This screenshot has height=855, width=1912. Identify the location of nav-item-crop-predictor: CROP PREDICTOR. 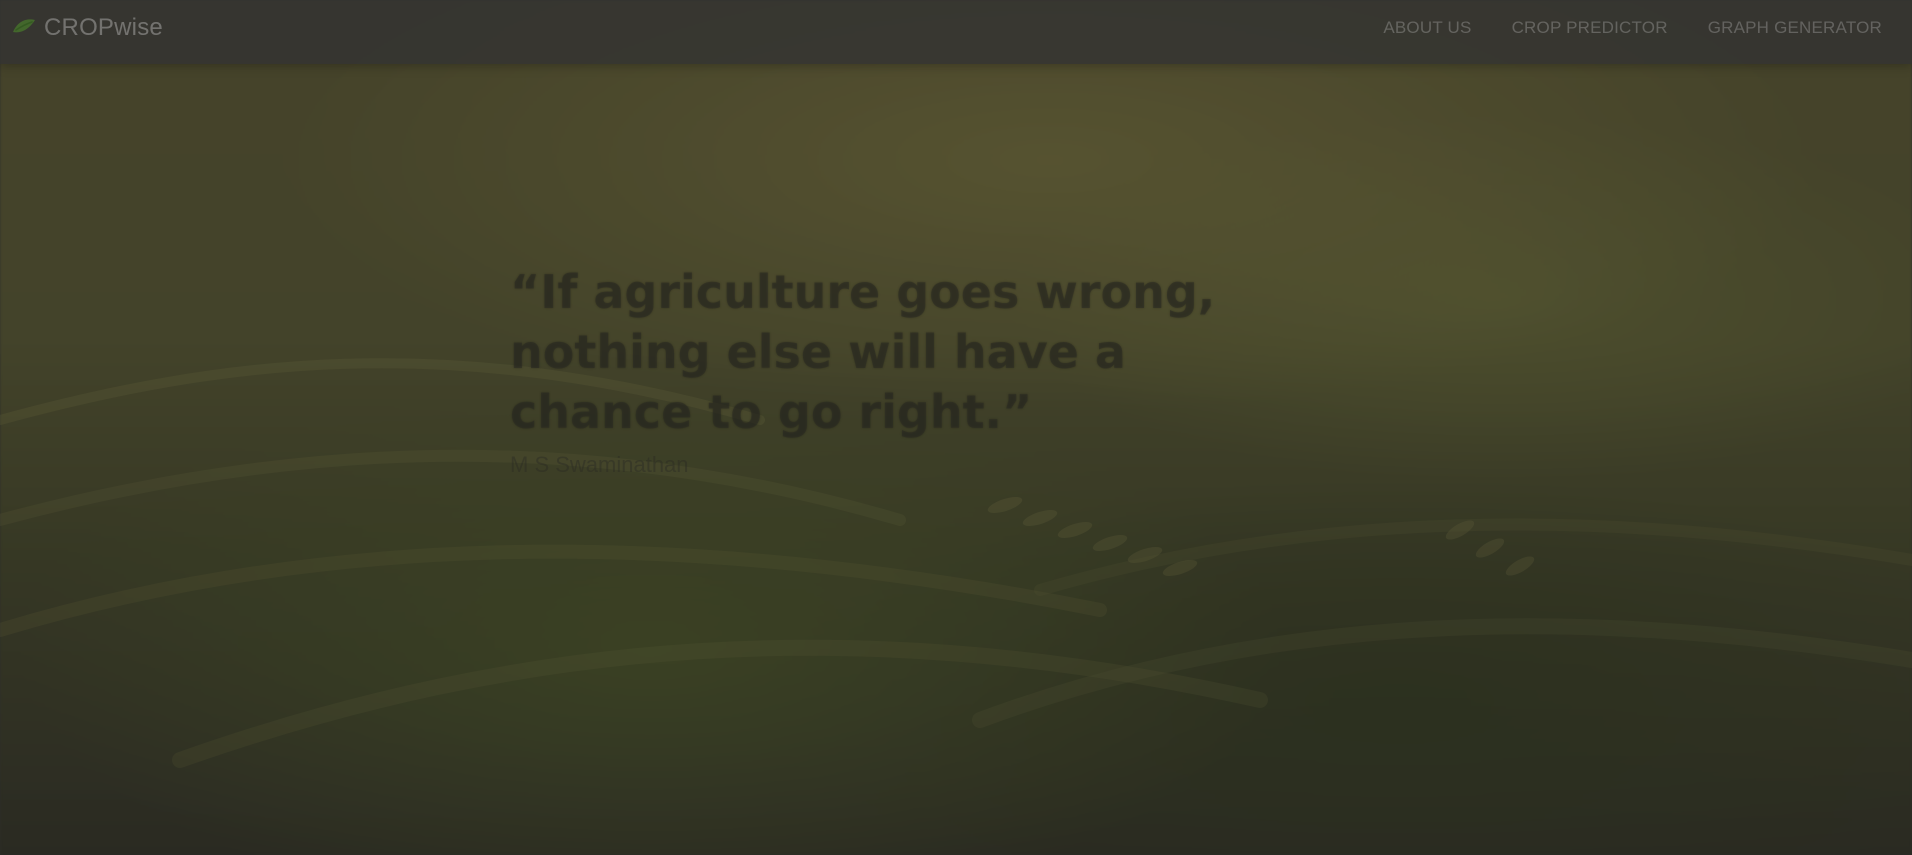
(1590, 28).